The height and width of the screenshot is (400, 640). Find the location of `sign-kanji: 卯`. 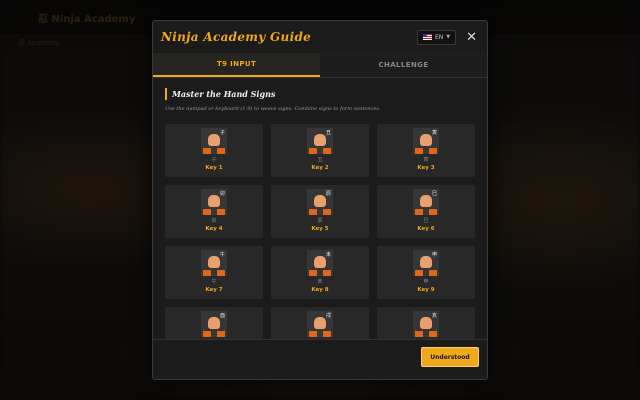

sign-kanji: 卯 is located at coordinates (222, 194).